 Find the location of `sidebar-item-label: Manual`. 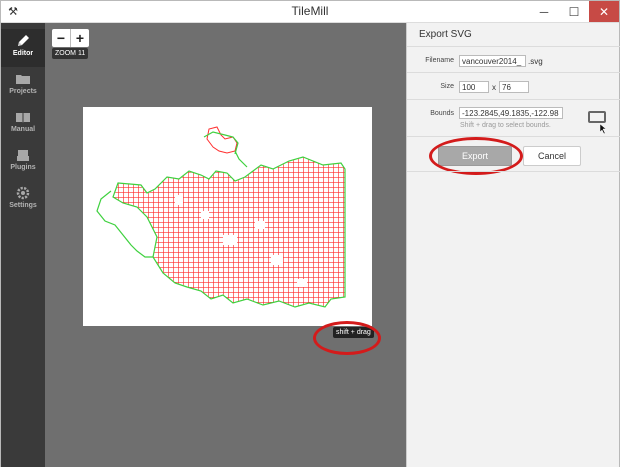

sidebar-item-label: Manual is located at coordinates (23, 129).